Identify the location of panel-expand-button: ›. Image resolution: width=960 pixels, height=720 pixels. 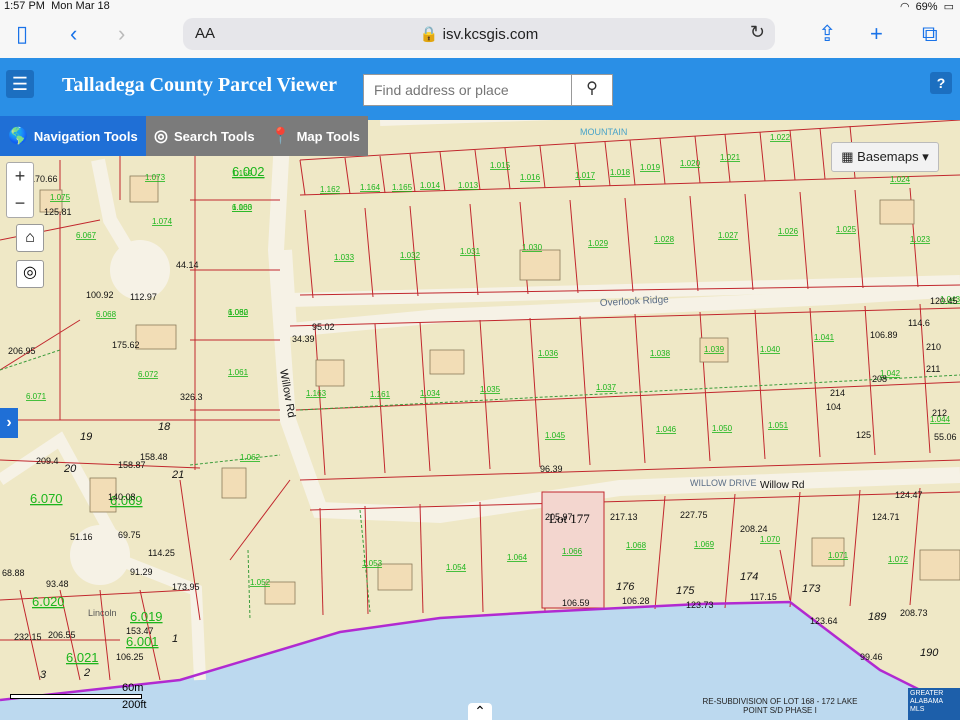
(9, 423).